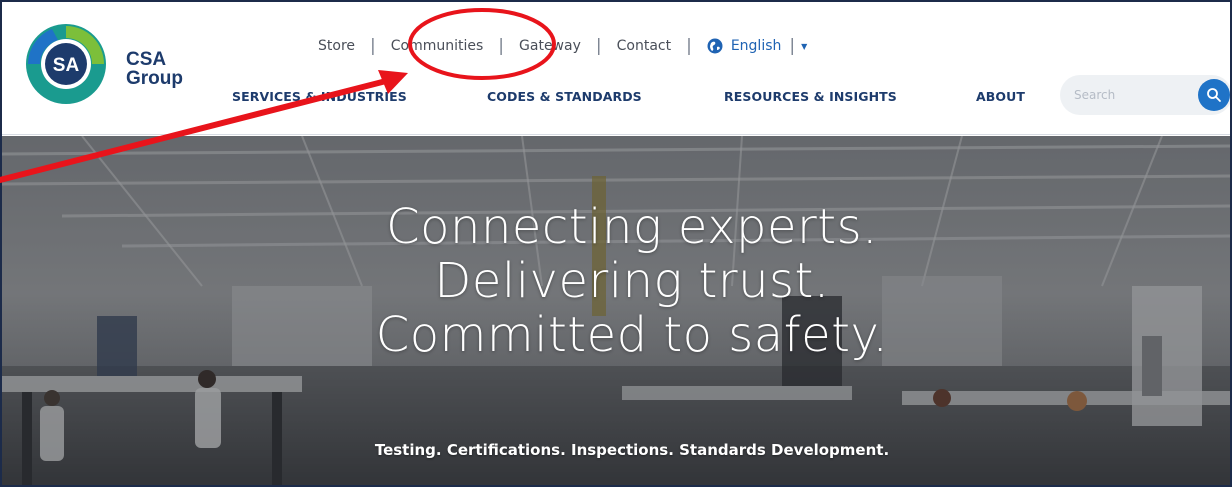 The width and height of the screenshot is (1232, 487). I want to click on logo-mark-letters: SA, so click(66, 65).